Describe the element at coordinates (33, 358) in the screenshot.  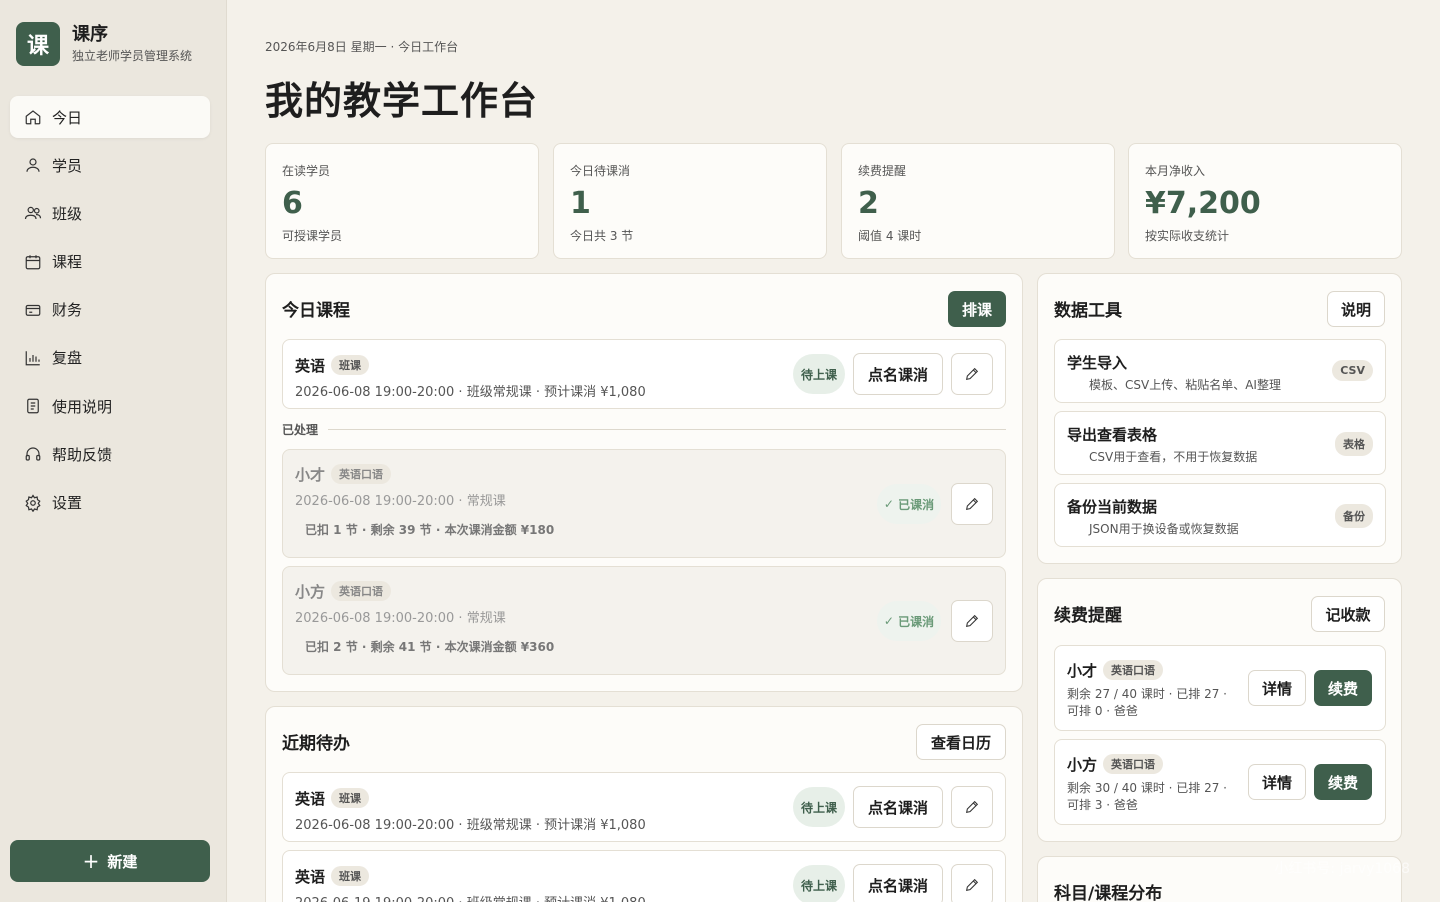
I see `bar-chart-icon` at that location.